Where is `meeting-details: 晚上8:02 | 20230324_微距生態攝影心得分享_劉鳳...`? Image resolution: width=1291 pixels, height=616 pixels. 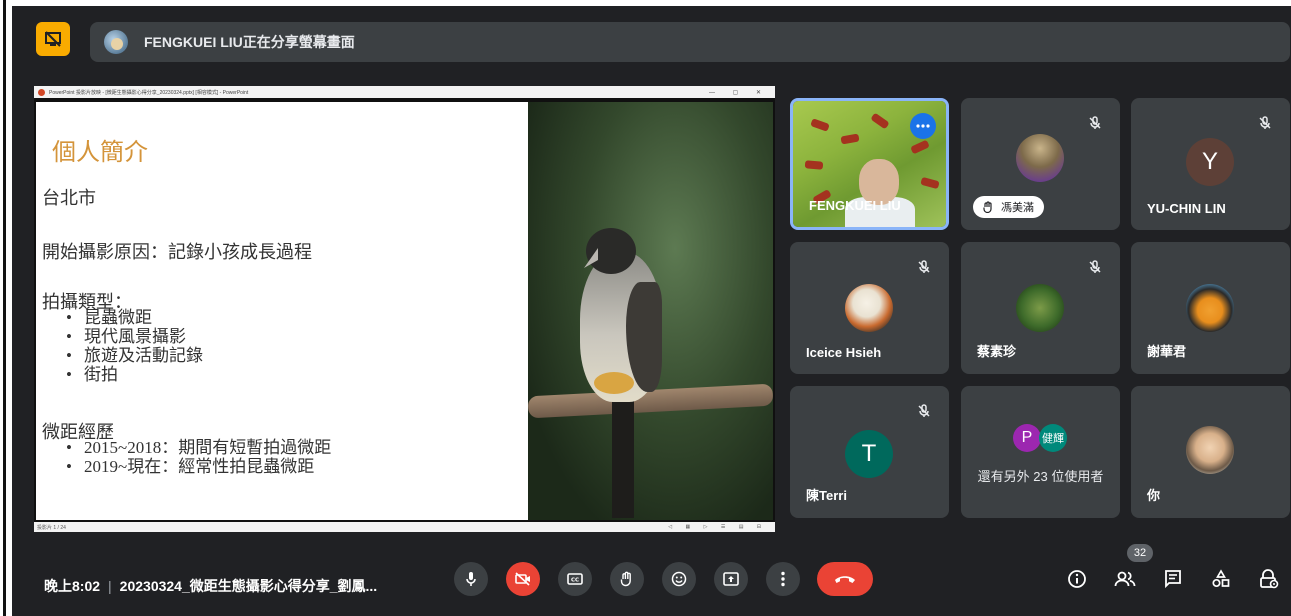
meeting-details: 晚上8:02 | 20230324_微距生態攝影心得分享_劉鳳... is located at coordinates (210, 586).